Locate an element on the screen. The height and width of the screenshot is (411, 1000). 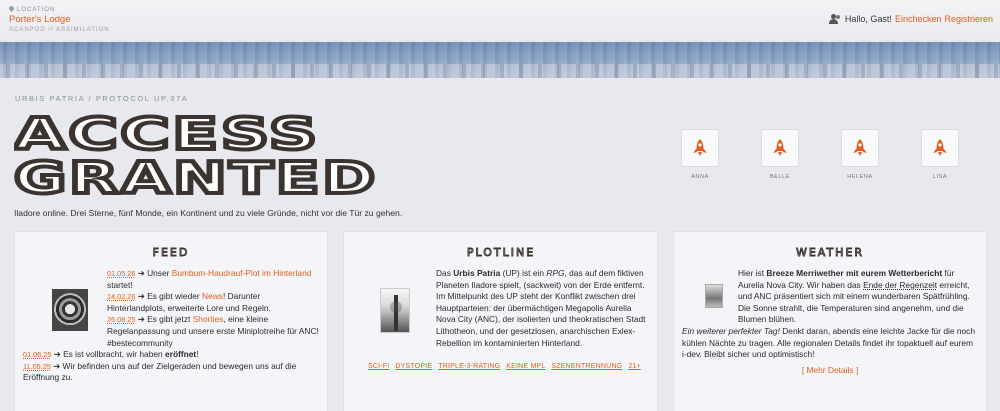
page-title: ACCESS GRANTED is located at coordinates (198, 156).